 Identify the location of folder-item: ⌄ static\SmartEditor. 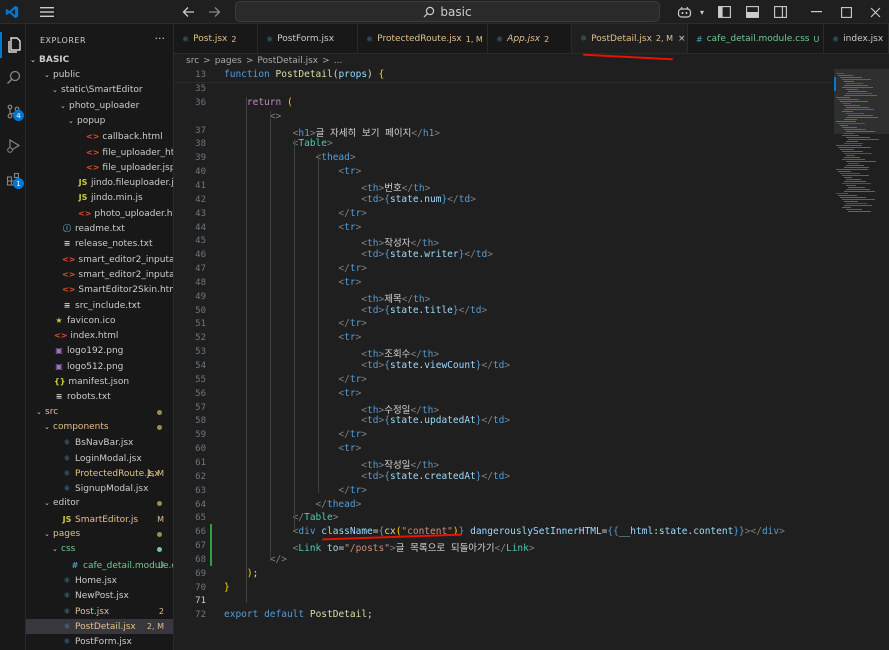
(99, 90).